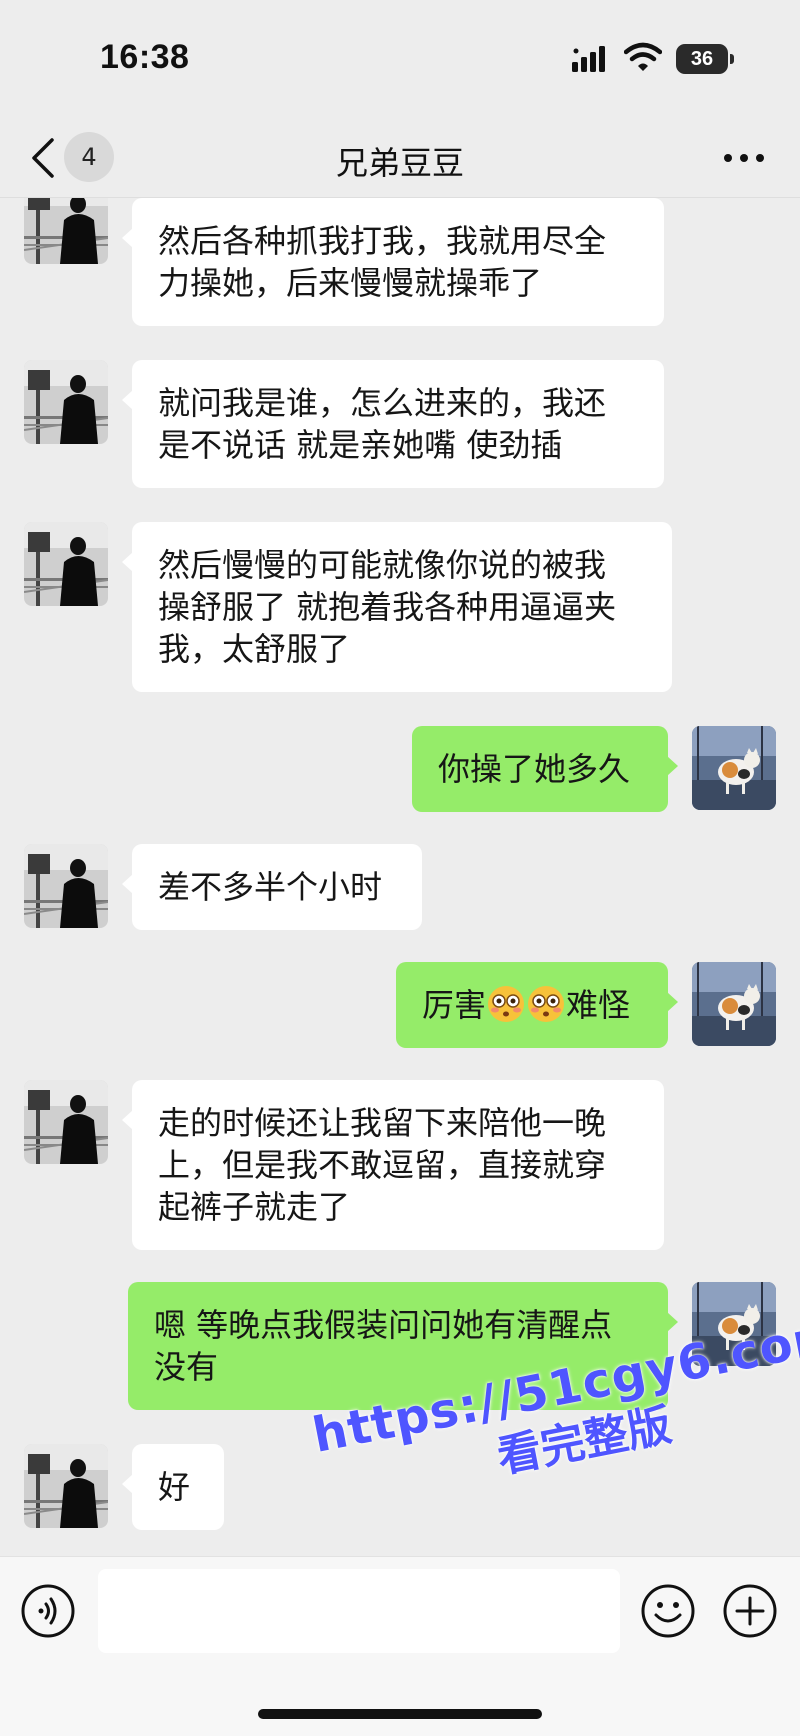 The image size is (800, 1736). Describe the element at coordinates (393, 262) in the screenshot. I see `message-bubble-incoming: 然后各种抓我打我，我就用尽全 力操她，后来慢慢就操乖了` at that location.